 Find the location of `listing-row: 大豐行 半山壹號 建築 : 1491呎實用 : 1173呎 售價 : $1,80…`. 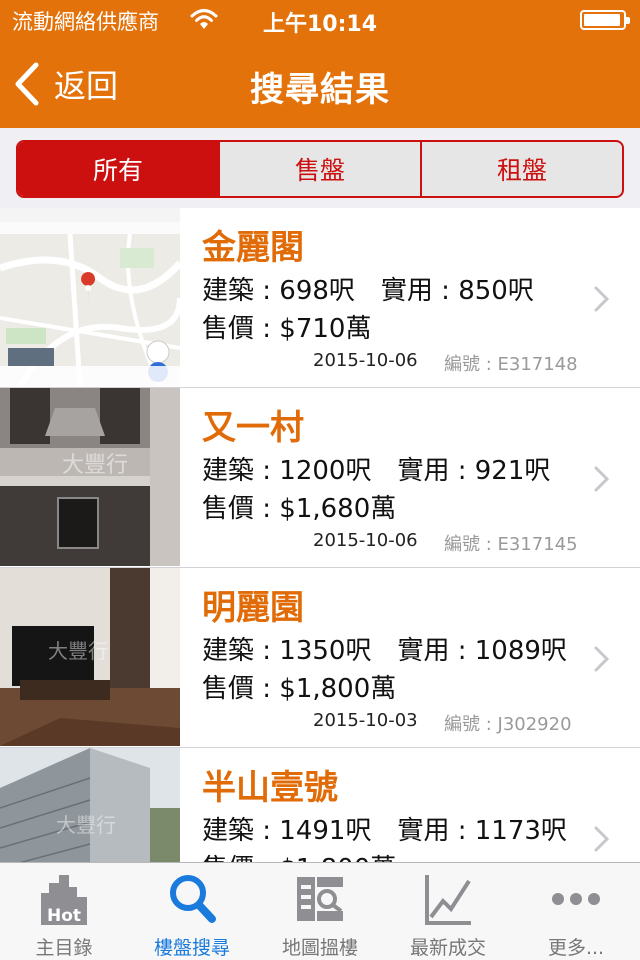

listing-row: 大豐行 半山壹號 建築 : 1491呎實用 : 1173呎 售價 : $1,80… is located at coordinates (320, 805).